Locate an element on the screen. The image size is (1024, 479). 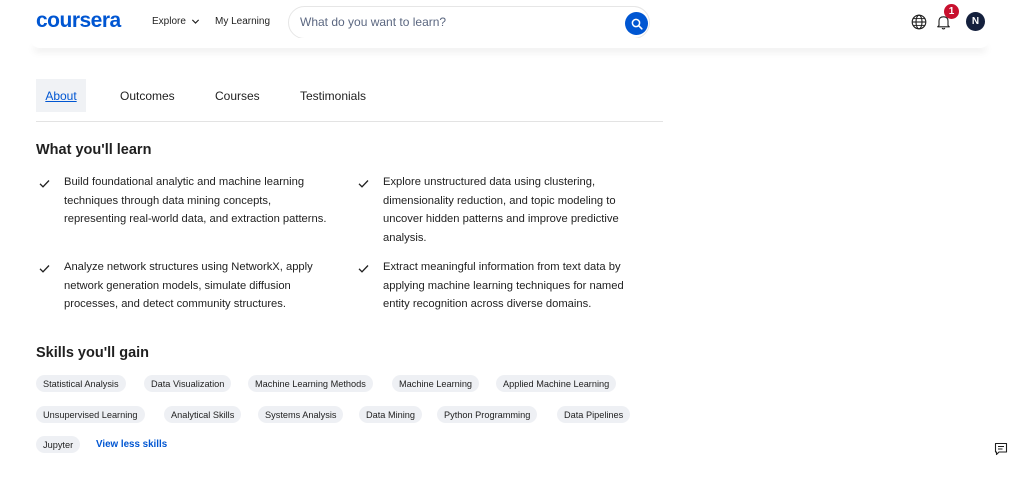
notification-badge: 1 is located at coordinates (951, 11).